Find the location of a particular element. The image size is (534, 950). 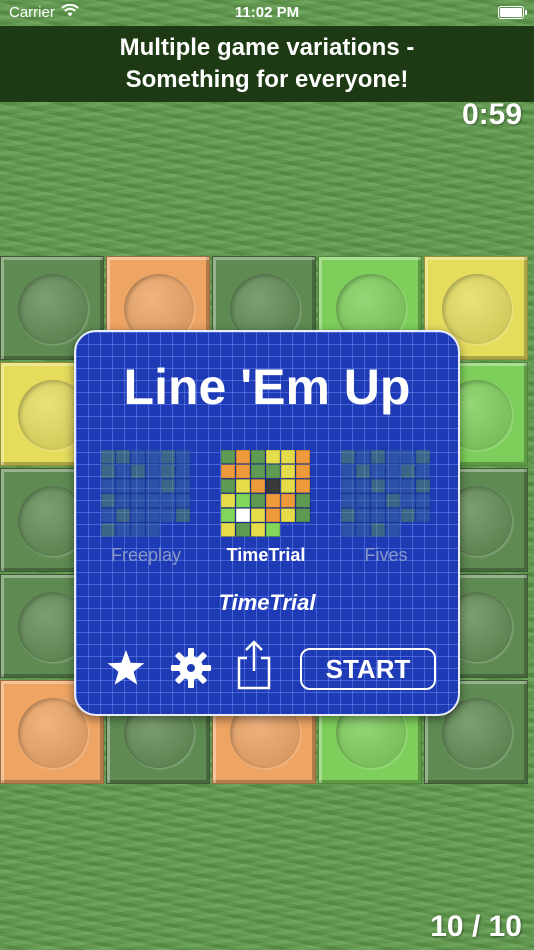

fives-thumbnail is located at coordinates (386, 494).